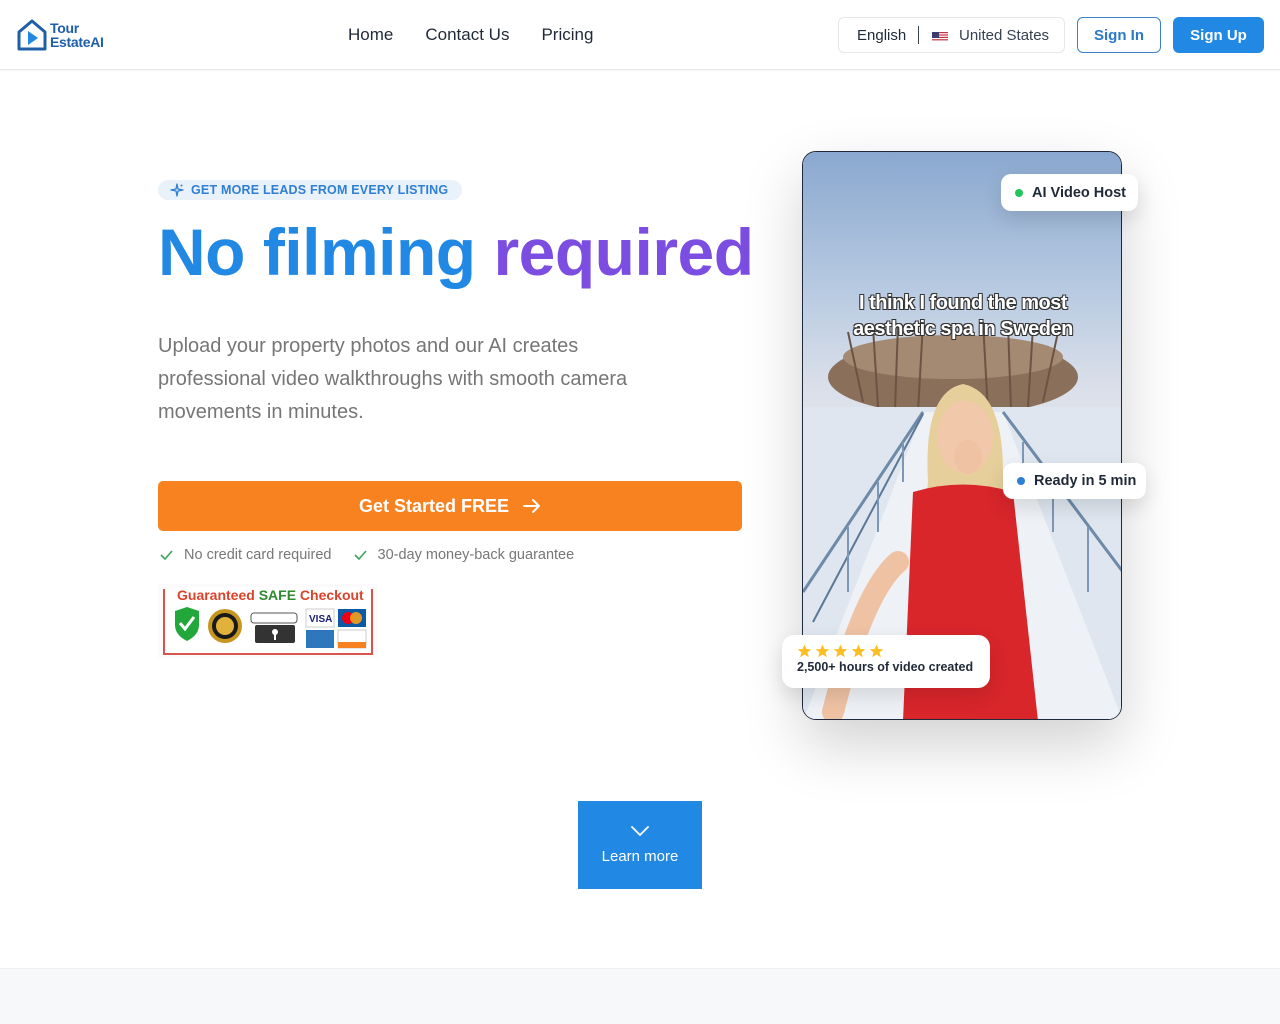 The image size is (1280, 1024). What do you see at coordinates (32, 35) in the screenshot?
I see `house-play-icon` at bounding box center [32, 35].